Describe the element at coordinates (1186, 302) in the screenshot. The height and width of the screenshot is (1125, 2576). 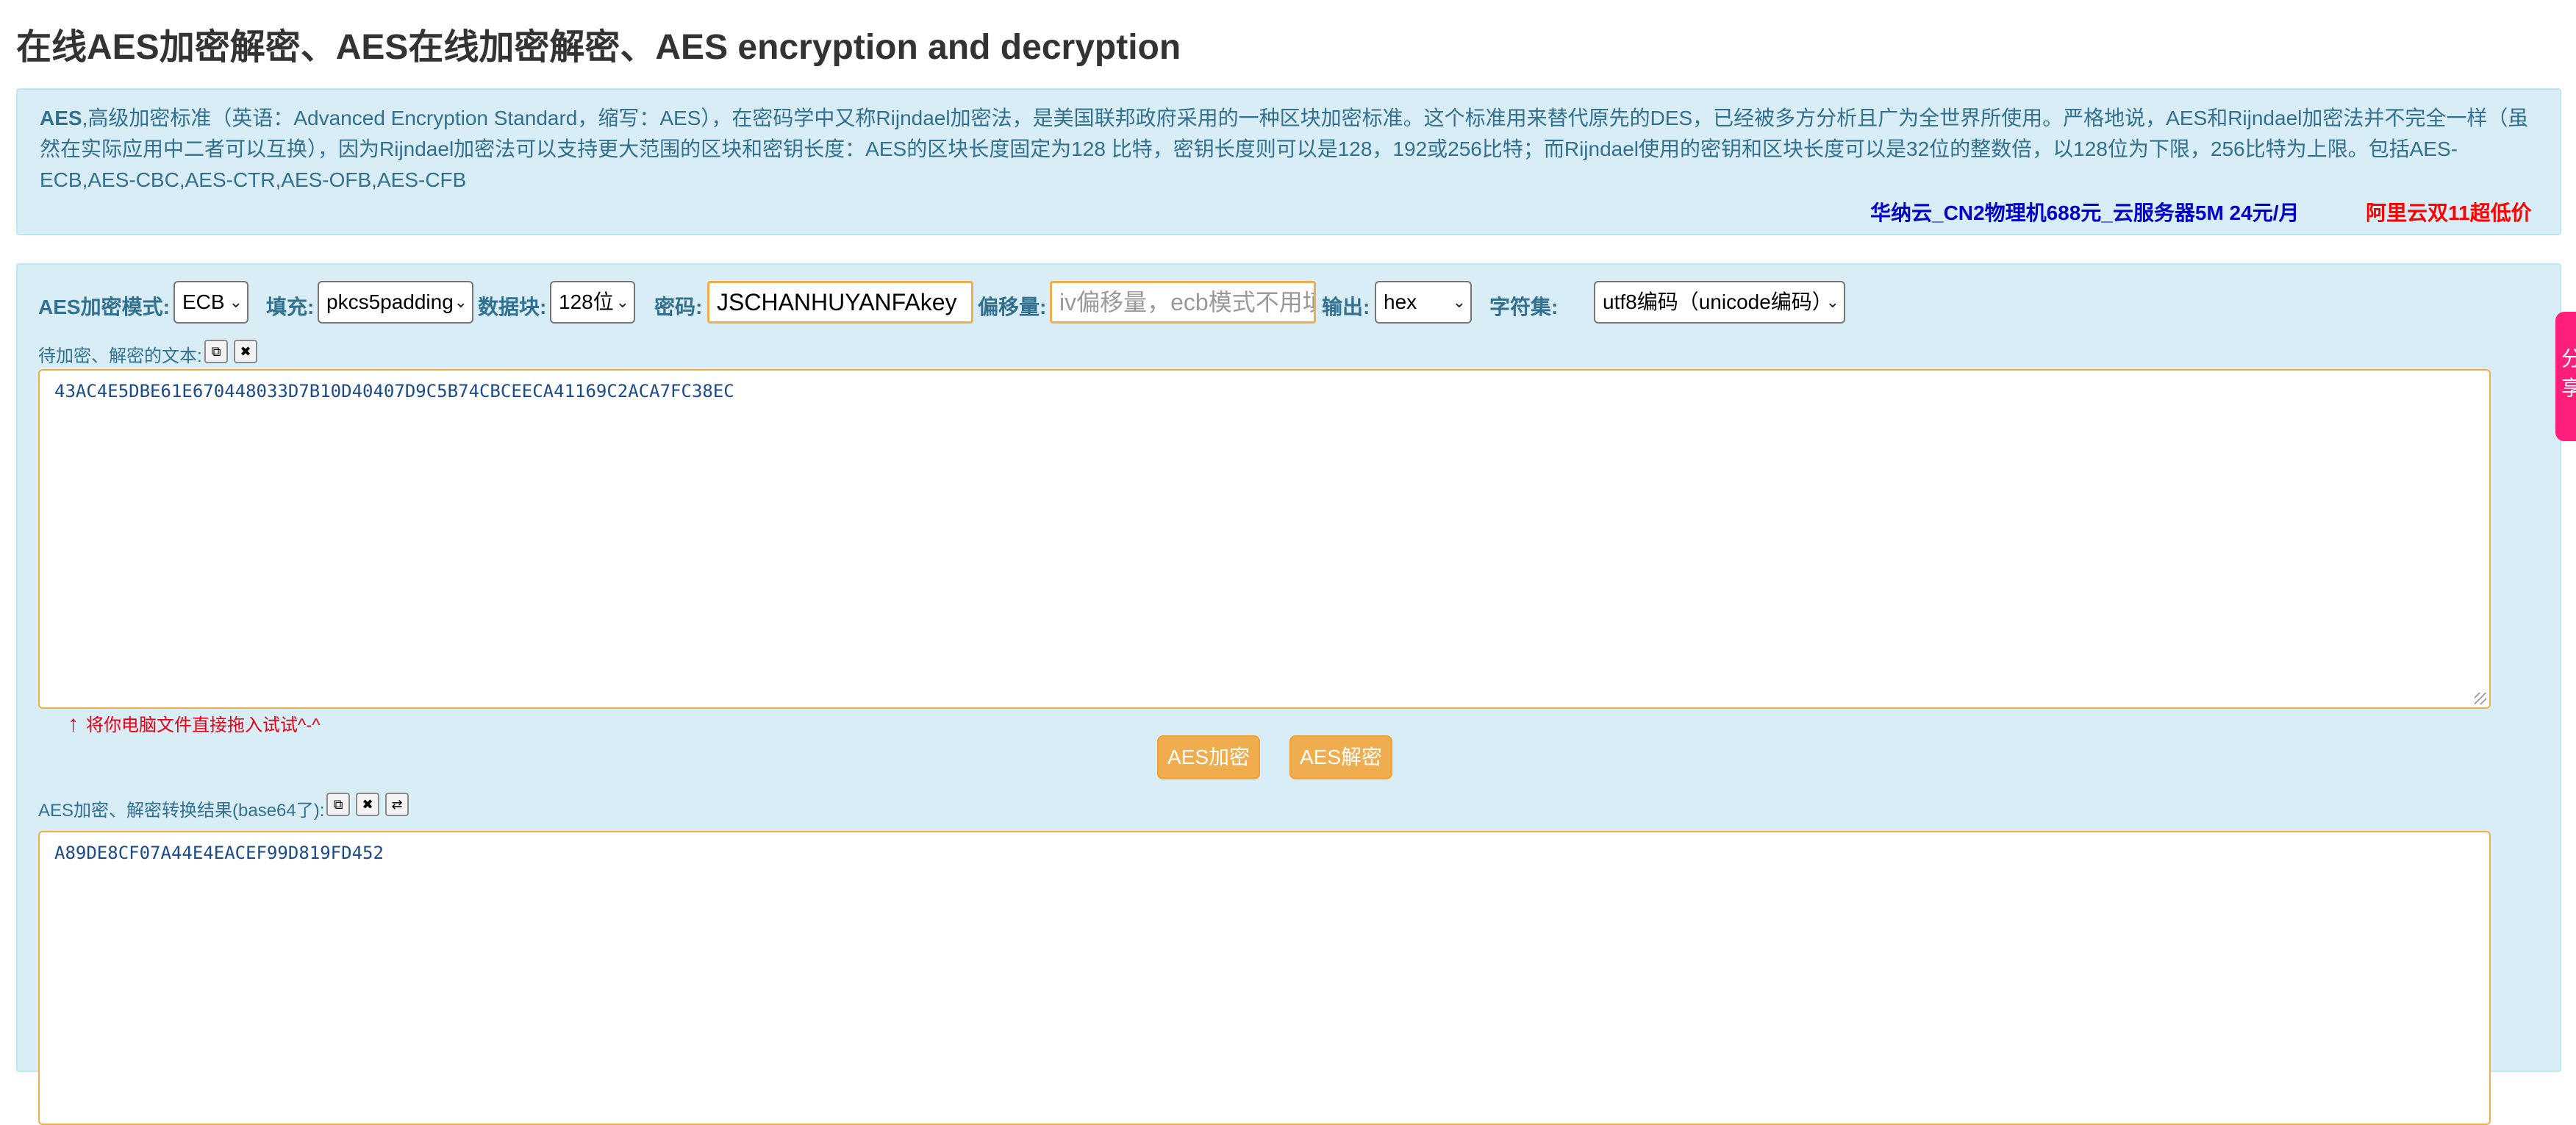
I see `iv-placeholder: iv偏移量，ecb模式不用填写！` at that location.